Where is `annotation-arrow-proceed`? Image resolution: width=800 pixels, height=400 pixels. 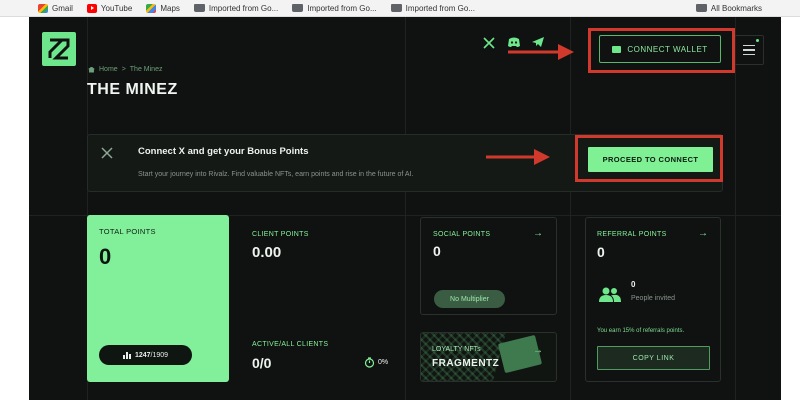
annotation-arrow-proceed is located at coordinates (518, 157).